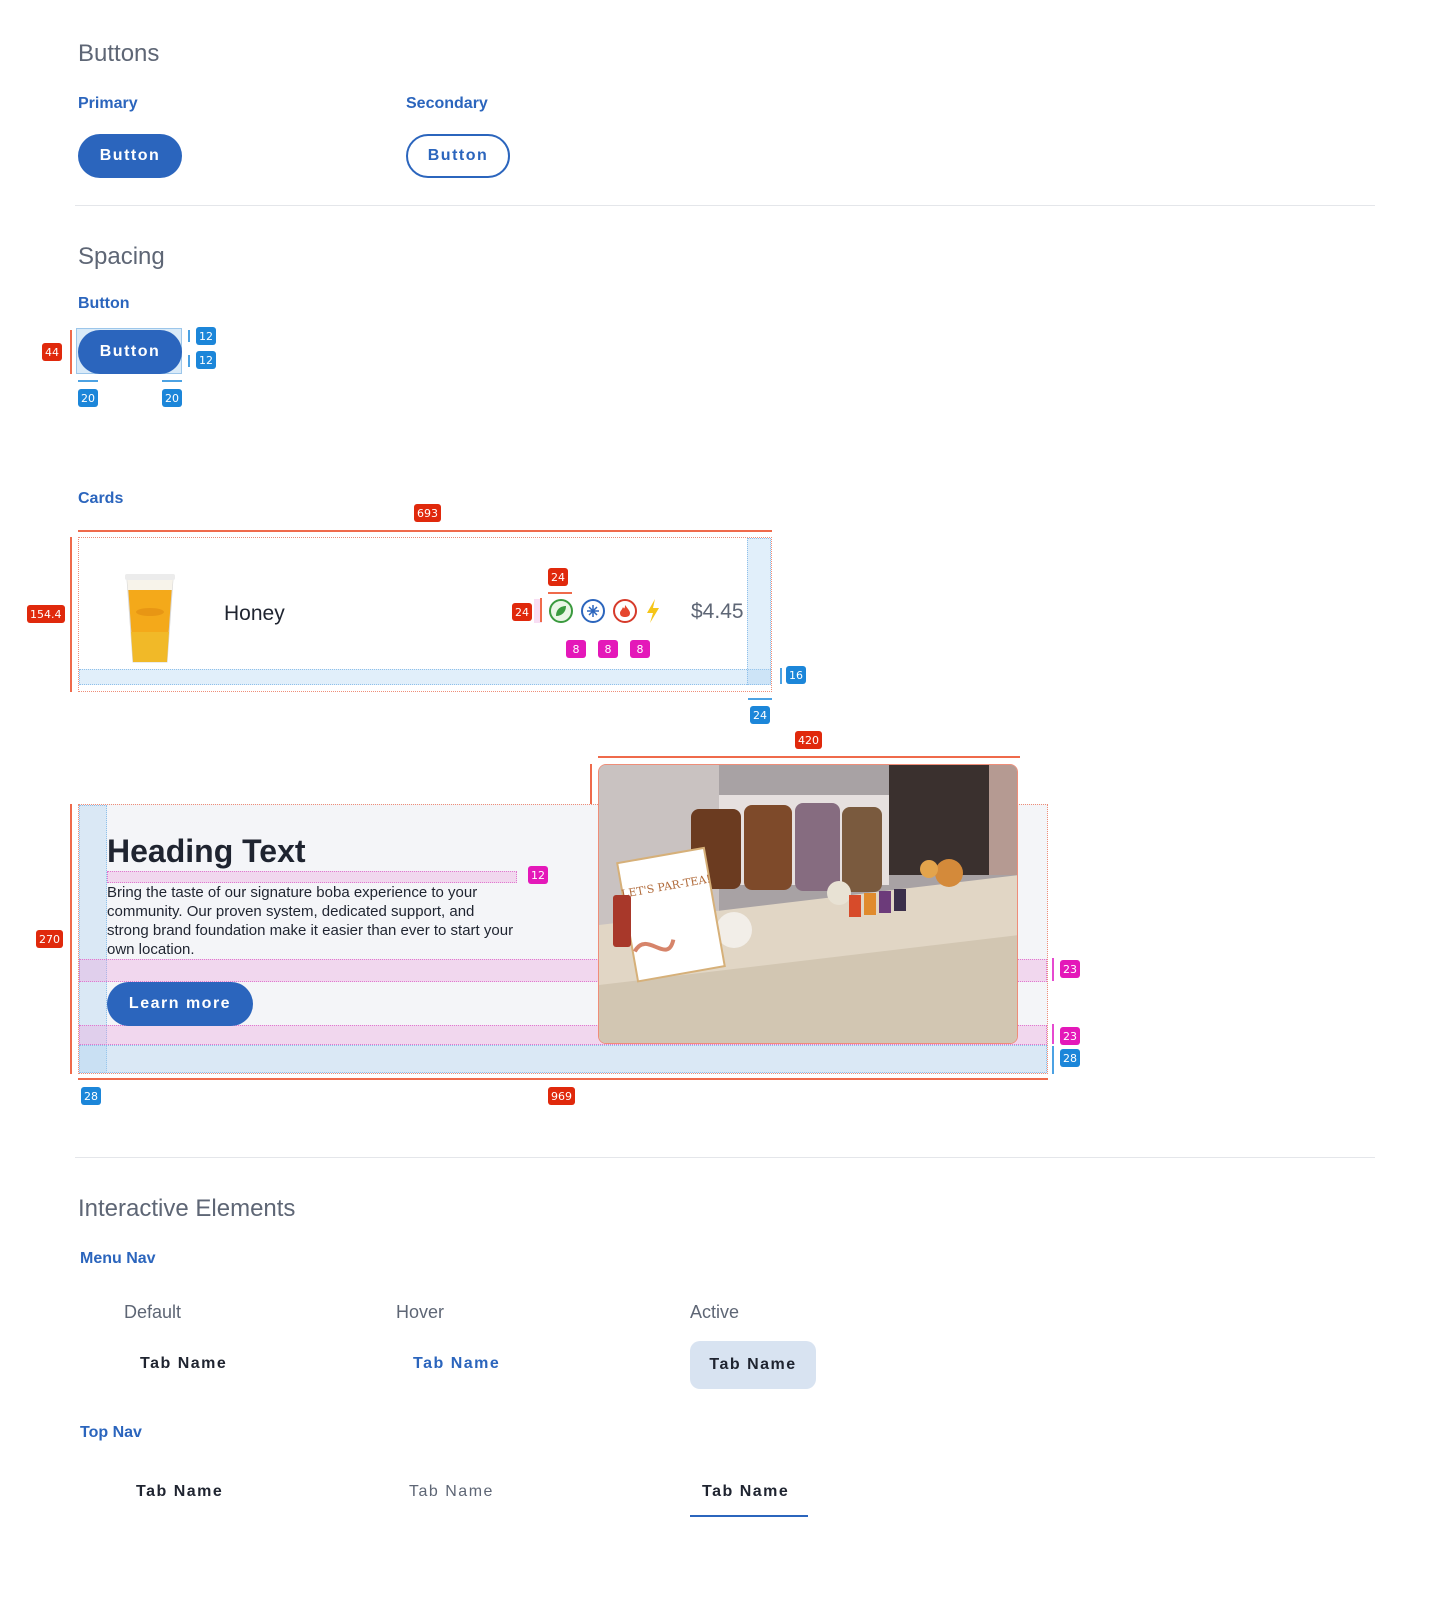  I want to click on interactive-section-title: Interactive Elements, so click(187, 1208).